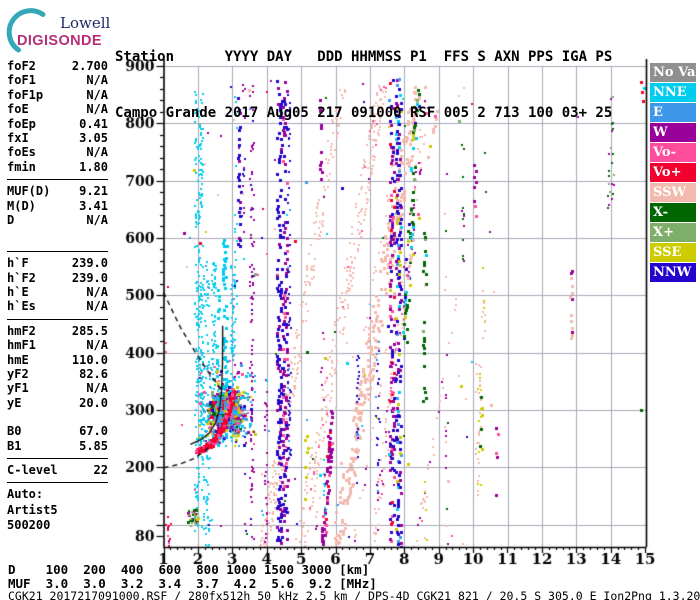 The width and height of the screenshot is (700, 600). What do you see at coordinates (663, 232) in the screenshot?
I see `legend-label: X+` at bounding box center [663, 232].